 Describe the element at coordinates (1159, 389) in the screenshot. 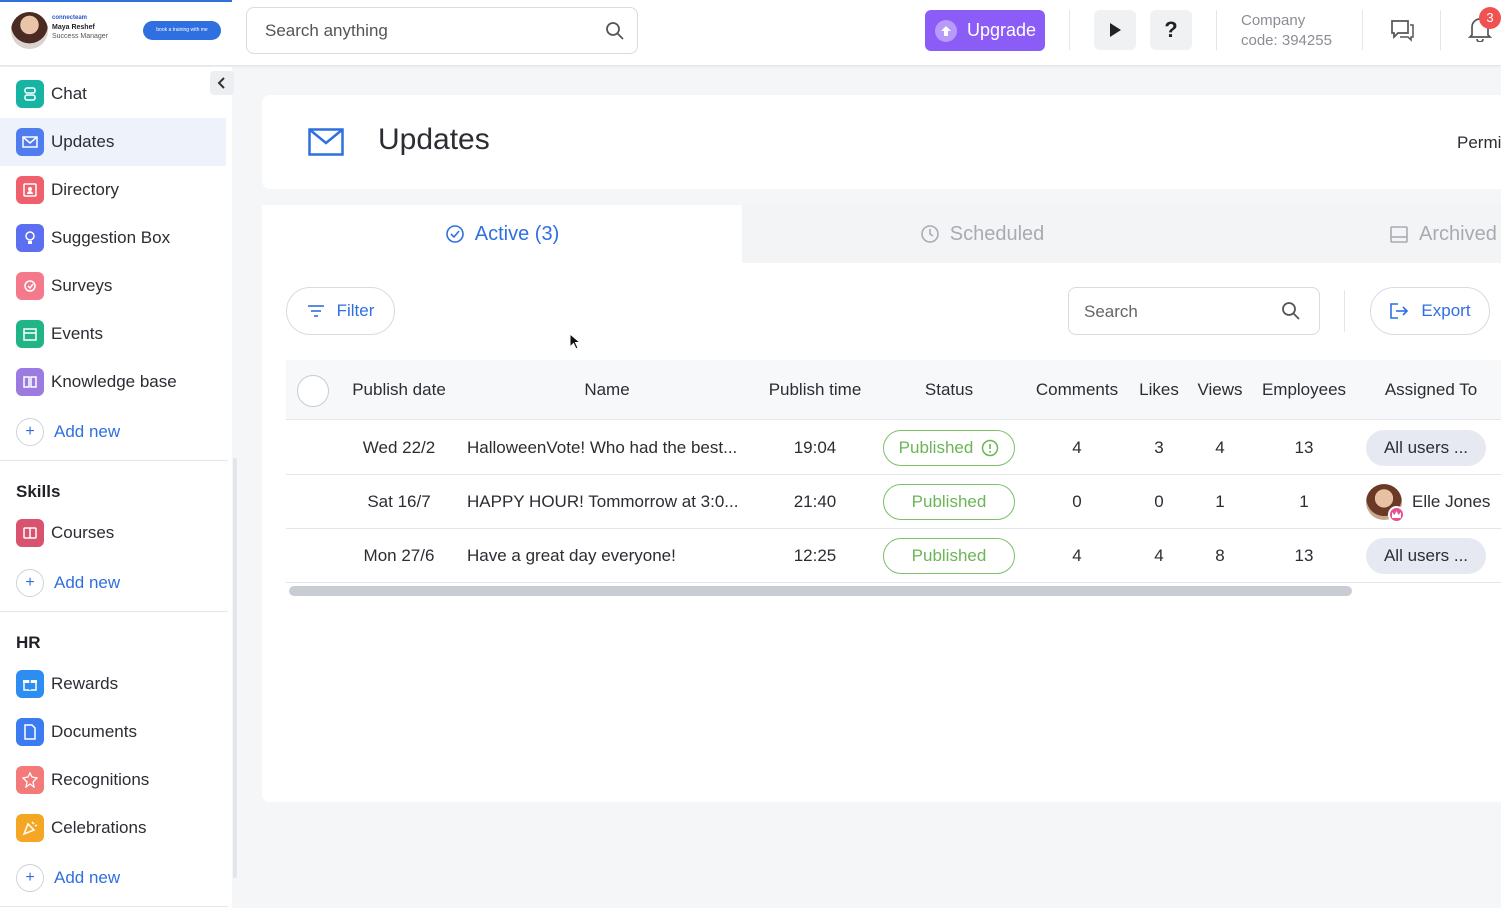

I see `col-likes: Likes` at that location.